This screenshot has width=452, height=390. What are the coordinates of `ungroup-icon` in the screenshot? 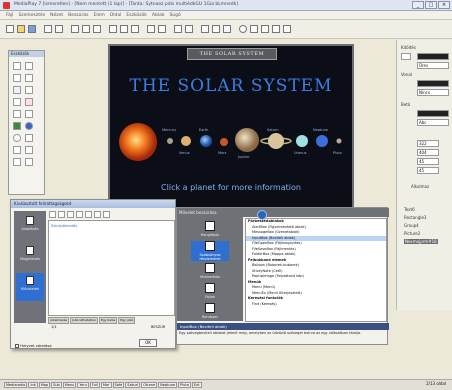 It's located at (135, 29).